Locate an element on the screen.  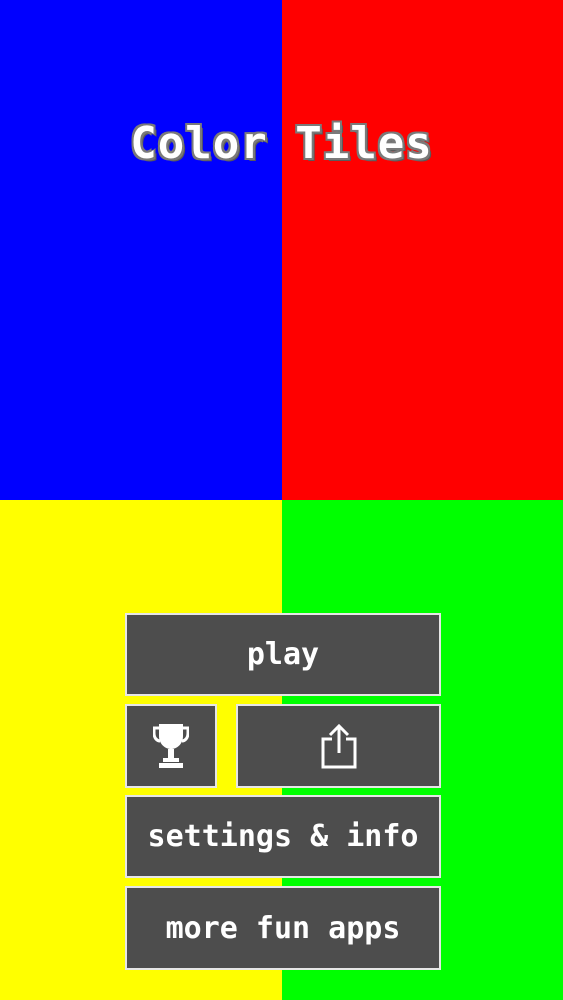
trophy-icon is located at coordinates (171, 746).